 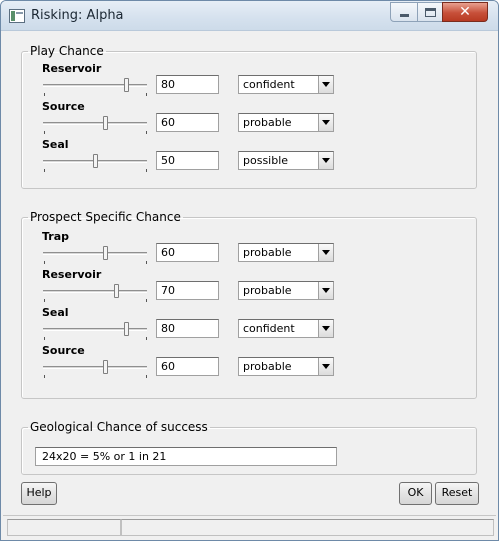 I want to click on confidence-select: possible, so click(x=286, y=160).